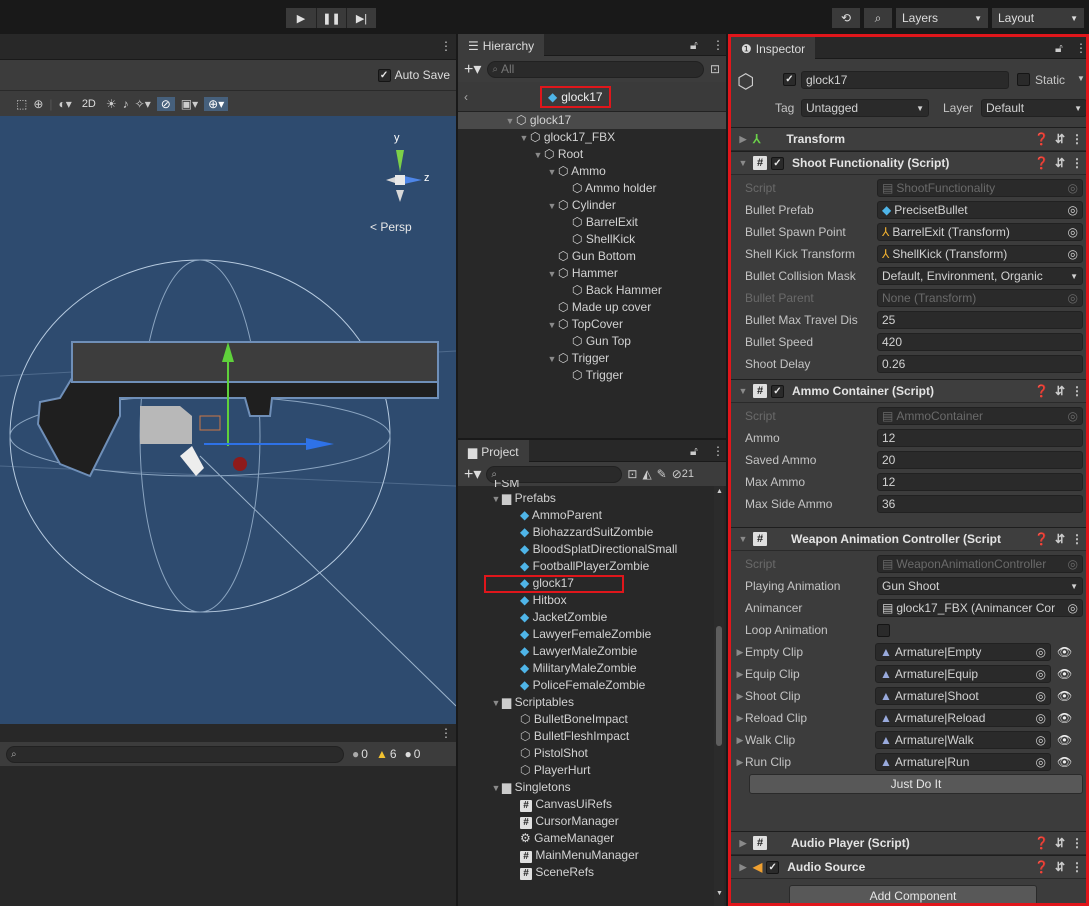 The height and width of the screenshot is (906, 1089). What do you see at coordinates (677, 474) in the screenshot?
I see `hidden-packages-icon: ⊘` at bounding box center [677, 474].